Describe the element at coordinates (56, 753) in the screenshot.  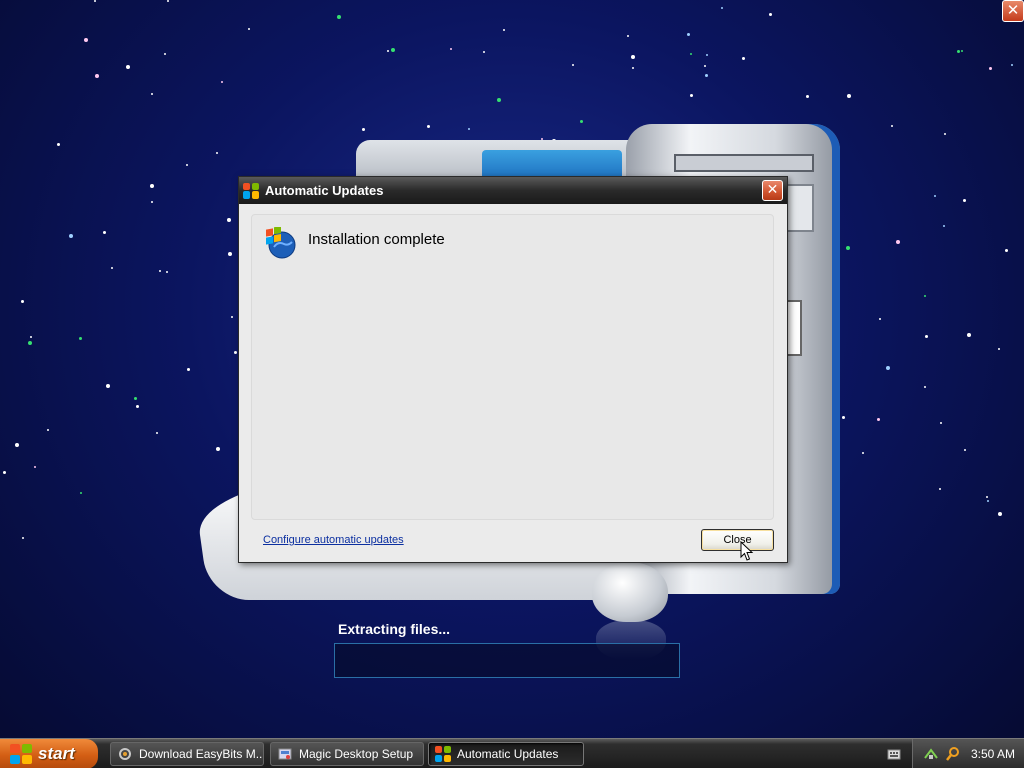
I see `start-label: start` at that location.